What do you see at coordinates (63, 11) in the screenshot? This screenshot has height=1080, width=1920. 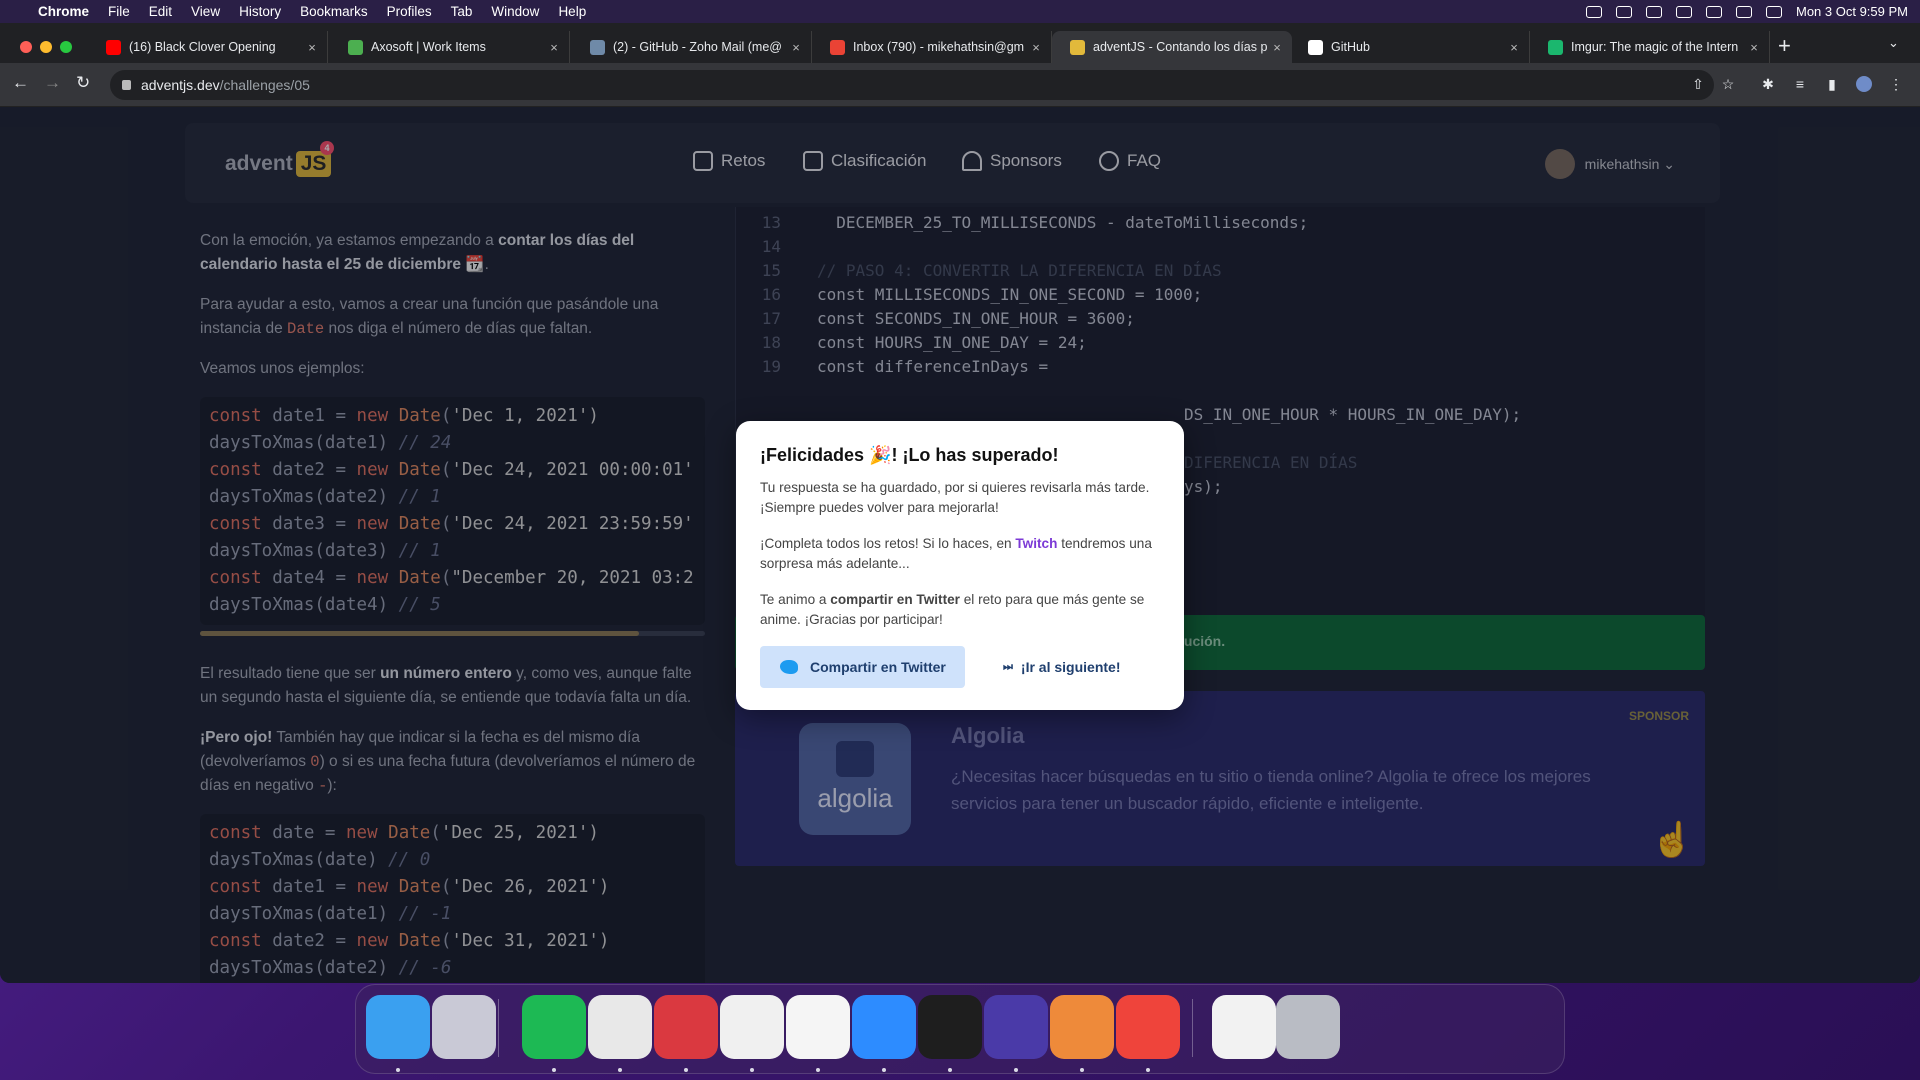 I see `menu-app-chrome: Chrome` at bounding box center [63, 11].